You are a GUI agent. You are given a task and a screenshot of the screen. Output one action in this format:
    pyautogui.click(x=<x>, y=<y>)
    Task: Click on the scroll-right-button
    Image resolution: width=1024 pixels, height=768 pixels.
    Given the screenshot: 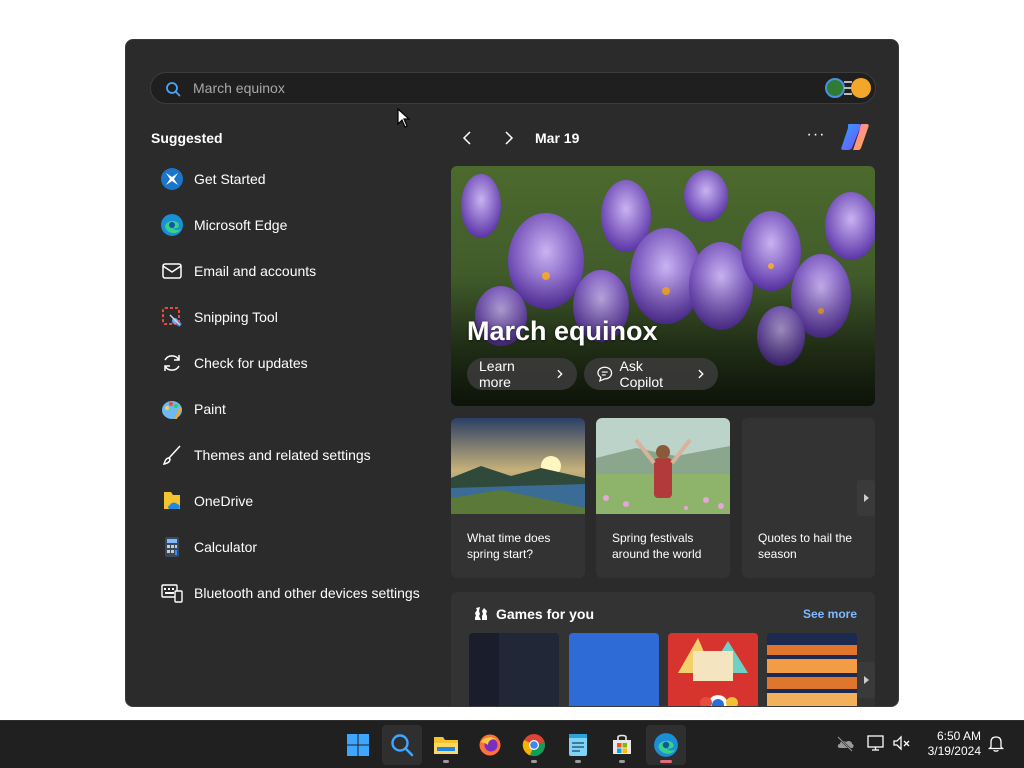 What is the action you would take?
    pyautogui.click(x=866, y=498)
    